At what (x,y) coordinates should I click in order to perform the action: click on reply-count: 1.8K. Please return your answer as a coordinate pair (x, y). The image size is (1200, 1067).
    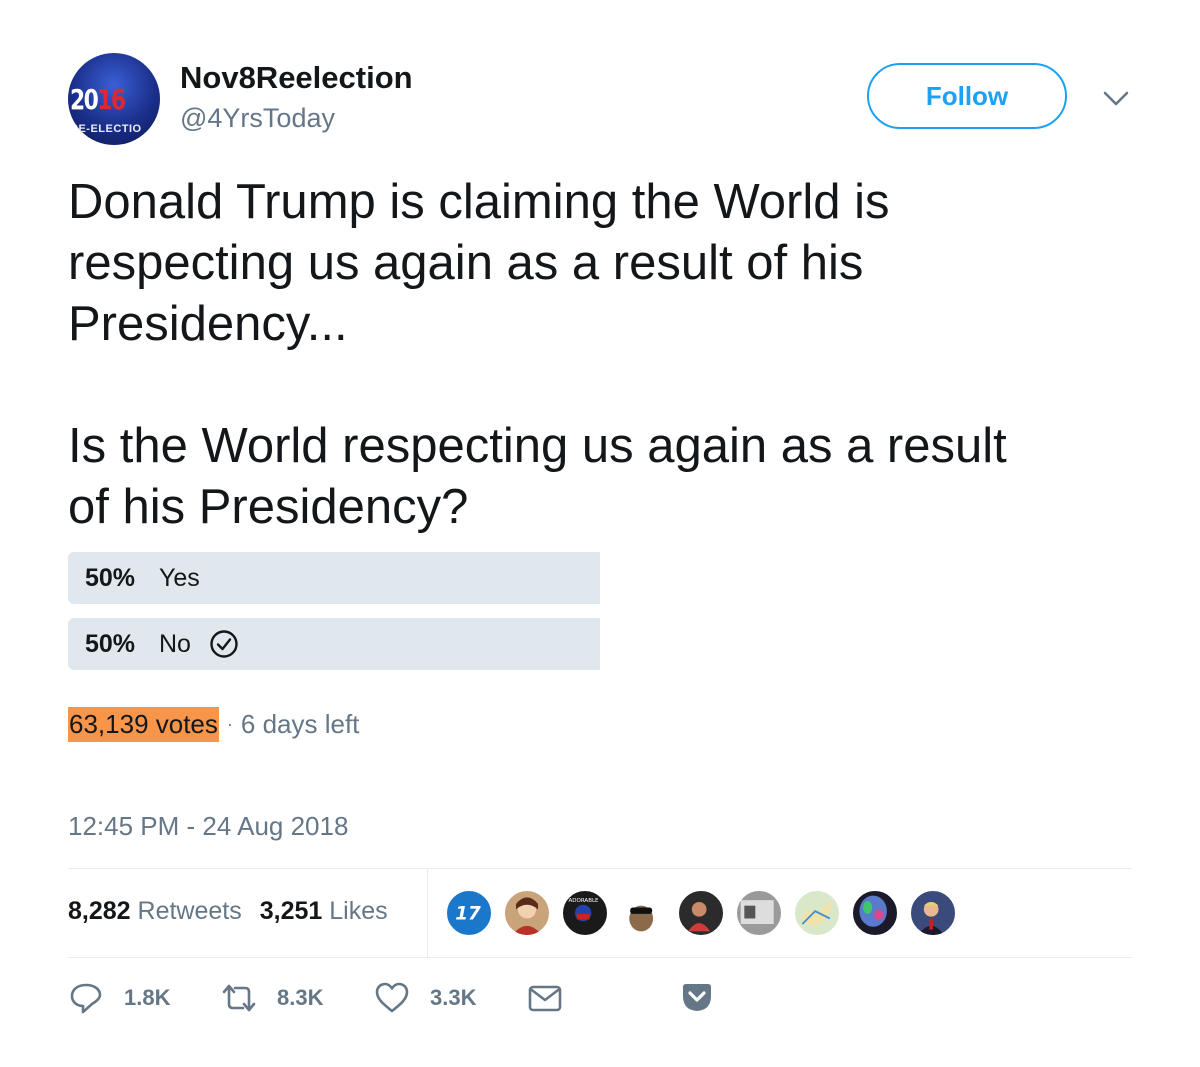
    Looking at the image, I should click on (147, 997).